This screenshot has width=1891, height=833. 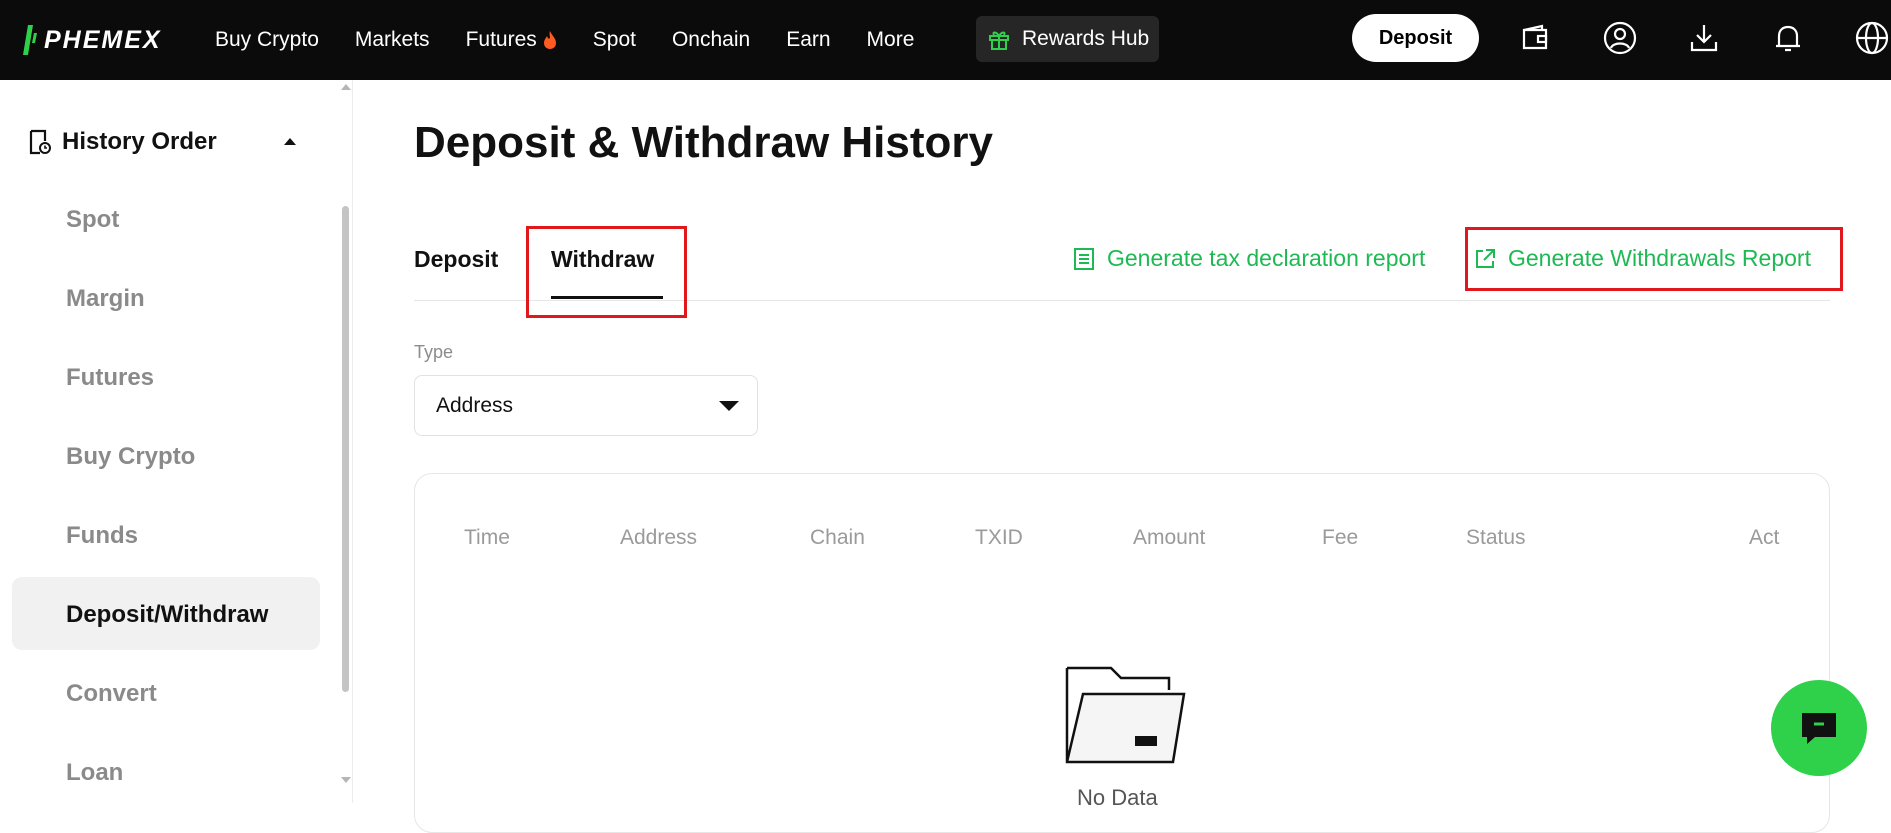 I want to click on rewards-hub-label: Rewards Hub, so click(x=1086, y=38).